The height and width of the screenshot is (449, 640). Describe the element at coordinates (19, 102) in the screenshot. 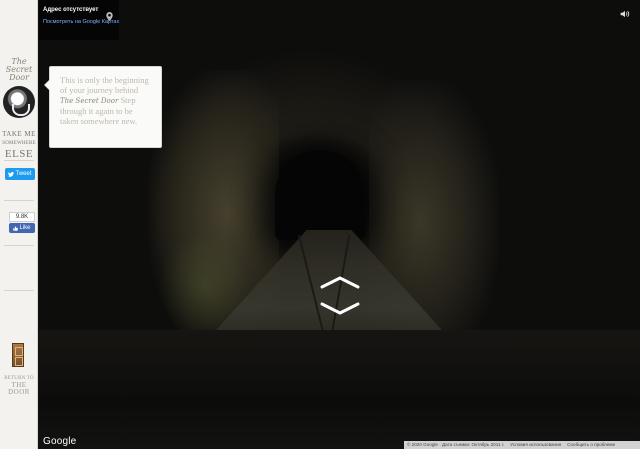

I see `lion-knocker-icon` at that location.